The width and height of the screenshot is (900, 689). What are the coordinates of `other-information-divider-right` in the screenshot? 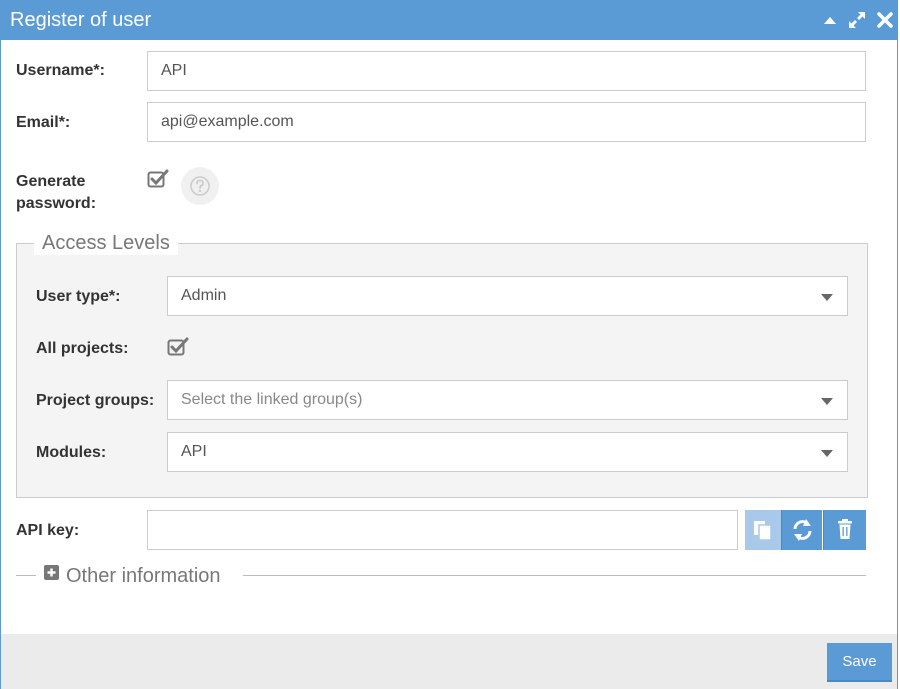 It's located at (554, 575).